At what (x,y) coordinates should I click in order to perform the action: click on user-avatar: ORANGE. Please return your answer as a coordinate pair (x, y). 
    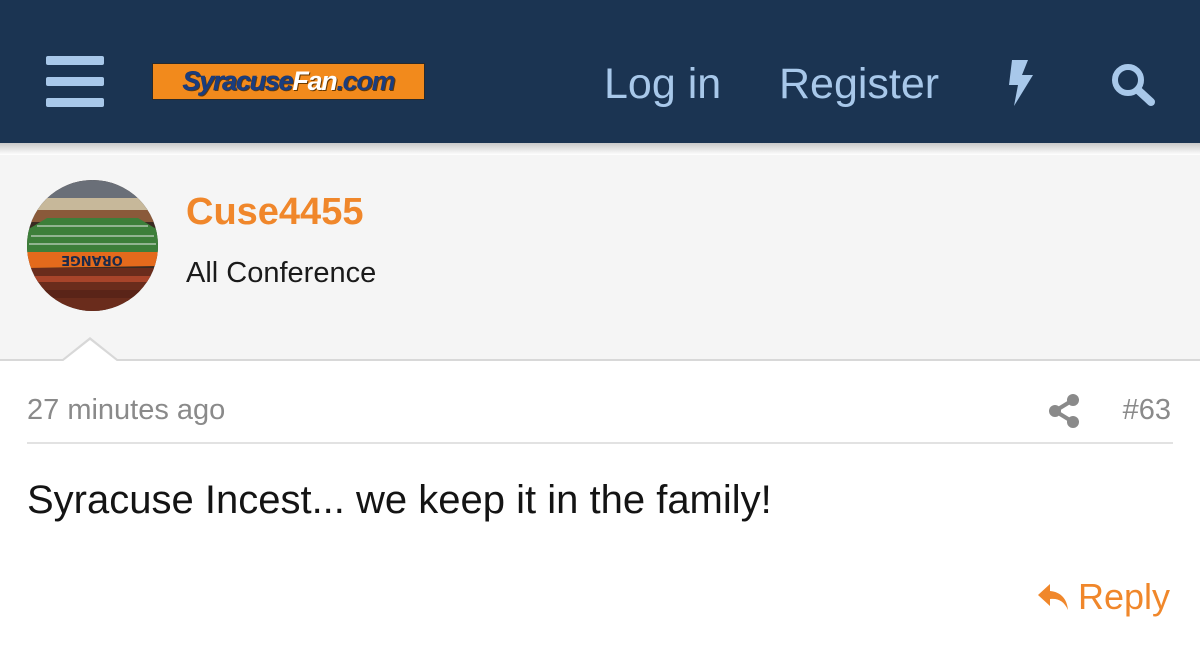
    Looking at the image, I should click on (92, 245).